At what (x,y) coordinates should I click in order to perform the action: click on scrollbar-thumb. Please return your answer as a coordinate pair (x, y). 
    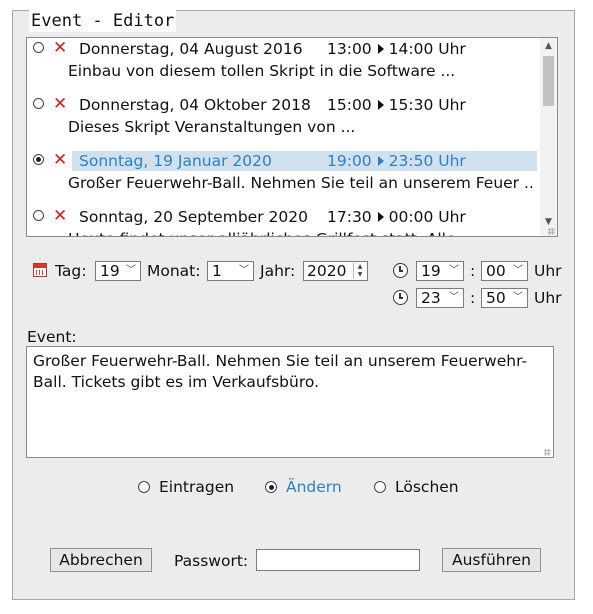
    Looking at the image, I should click on (548, 81).